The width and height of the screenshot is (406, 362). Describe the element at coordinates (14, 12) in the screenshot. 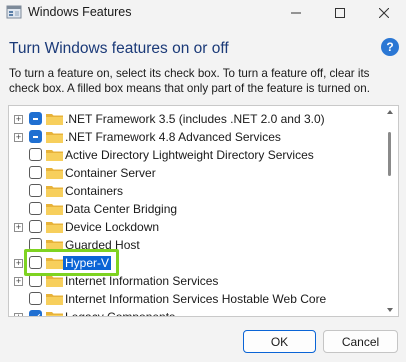

I see `windows-features-icon` at that location.